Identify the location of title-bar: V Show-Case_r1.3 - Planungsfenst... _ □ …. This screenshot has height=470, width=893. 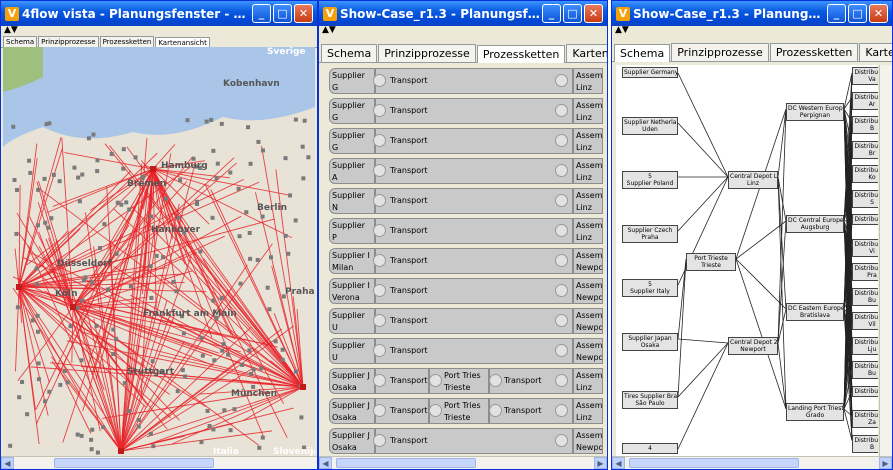
(463, 13).